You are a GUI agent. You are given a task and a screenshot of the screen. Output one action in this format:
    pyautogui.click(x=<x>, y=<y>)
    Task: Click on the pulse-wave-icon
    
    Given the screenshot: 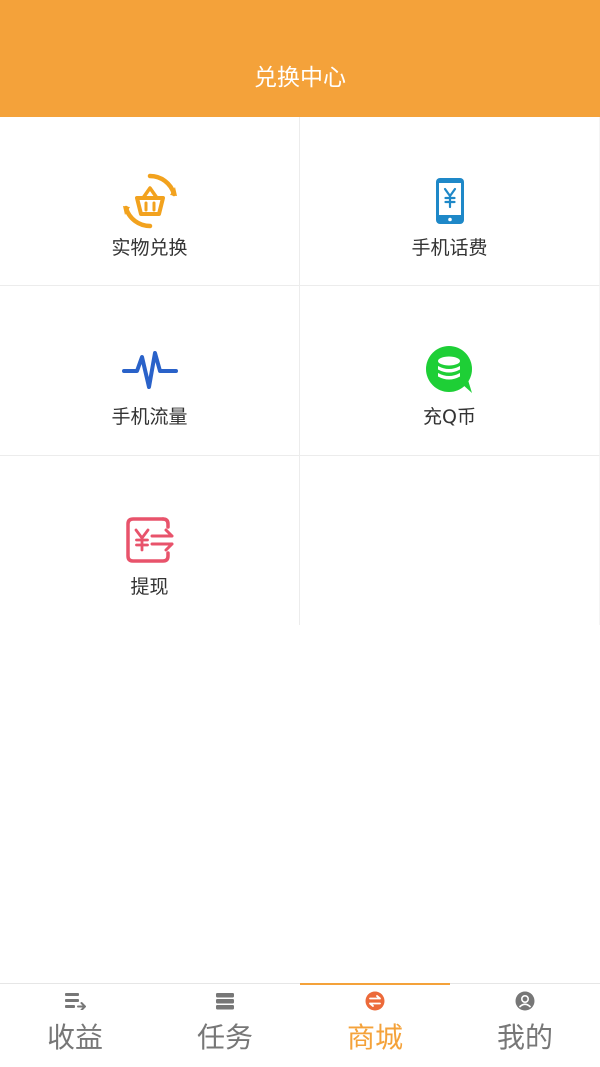 What is the action you would take?
    pyautogui.click(x=150, y=370)
    